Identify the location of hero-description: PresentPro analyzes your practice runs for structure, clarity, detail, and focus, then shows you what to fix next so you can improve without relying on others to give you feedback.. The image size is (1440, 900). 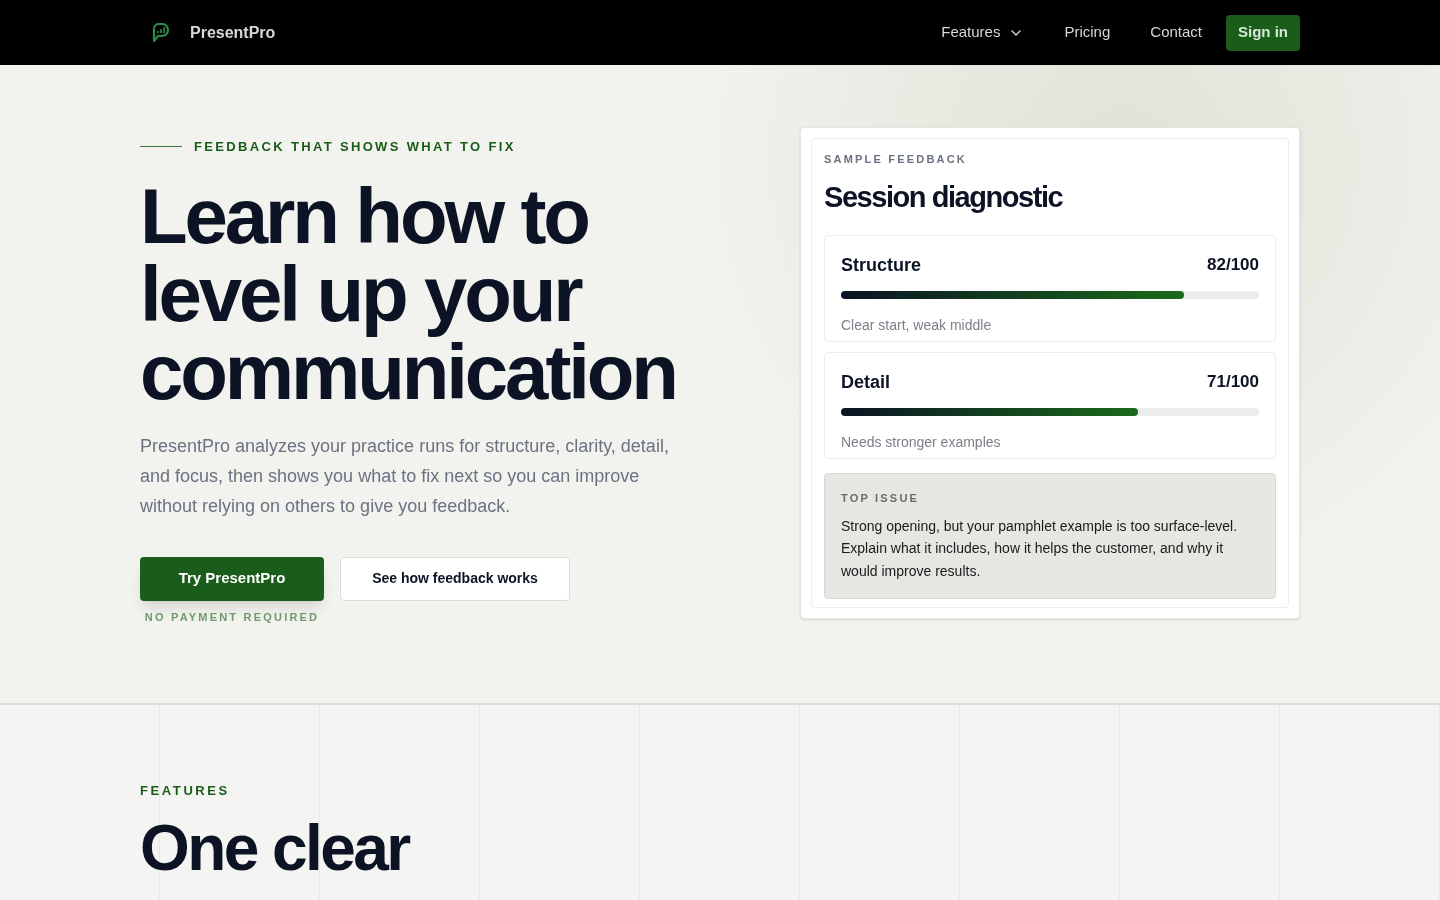
(405, 476).